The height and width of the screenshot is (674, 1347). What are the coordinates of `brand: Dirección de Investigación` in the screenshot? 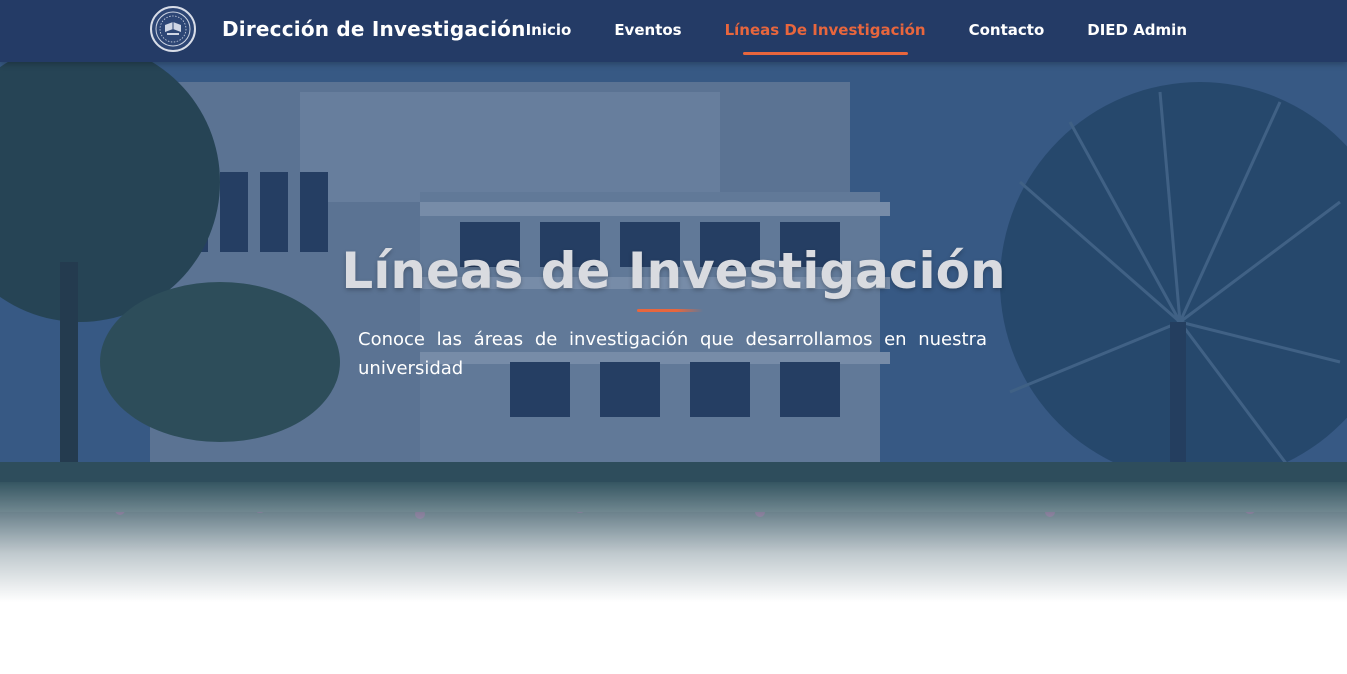 It's located at (338, 29).